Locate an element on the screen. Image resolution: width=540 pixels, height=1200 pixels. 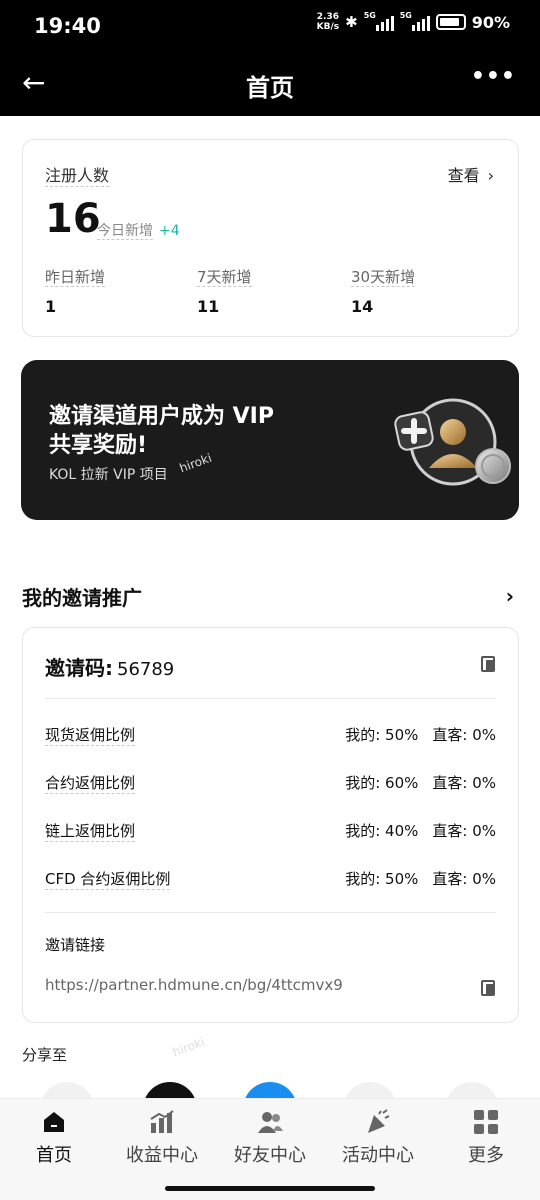
banner-title: 邀请渠道用户成为 VIP 共享奖励! is located at coordinates (161, 431).